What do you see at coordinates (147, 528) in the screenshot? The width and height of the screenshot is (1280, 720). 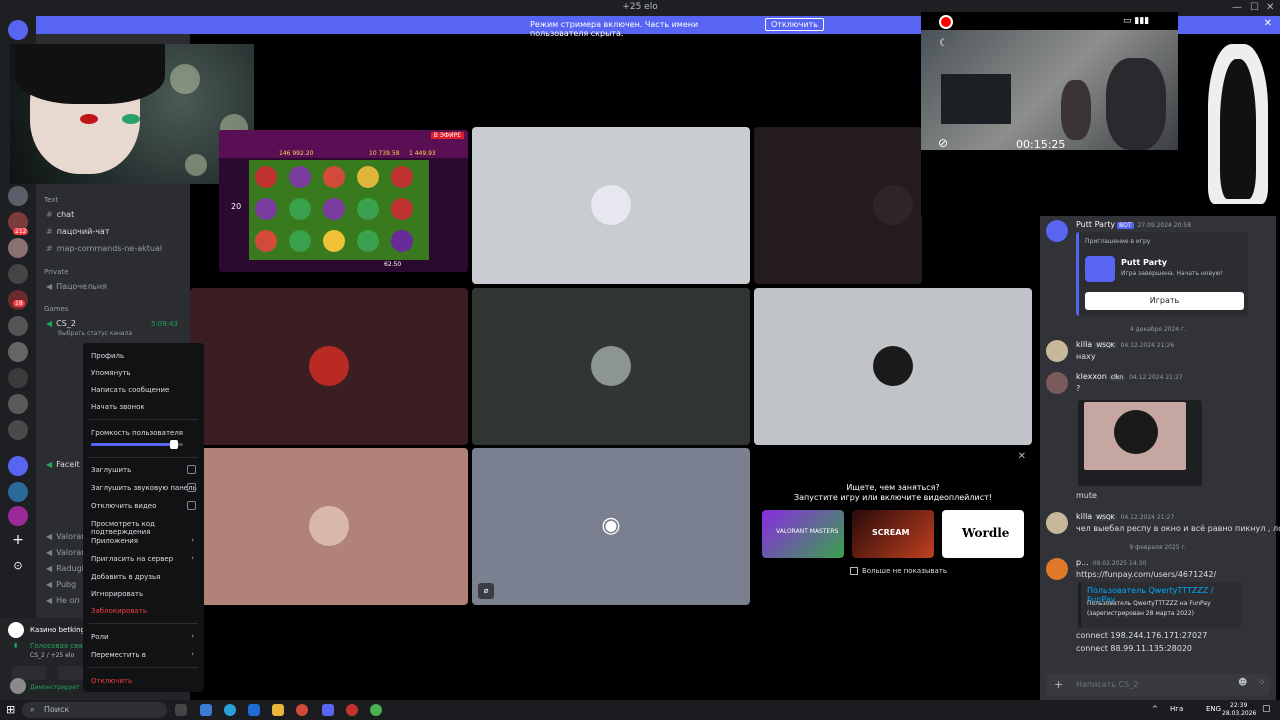 I see `menu-item-verification-code: Просмотреть код подтверждения` at bounding box center [147, 528].